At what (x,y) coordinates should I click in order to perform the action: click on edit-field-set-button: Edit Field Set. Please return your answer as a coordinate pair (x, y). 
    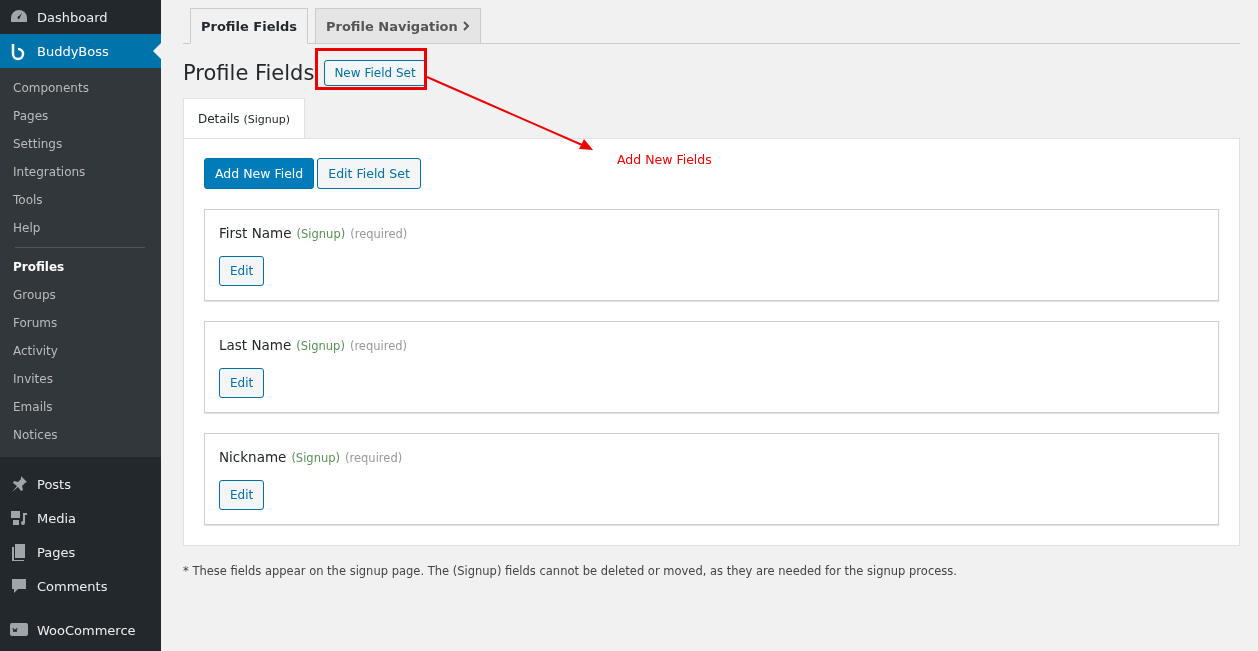
    Looking at the image, I should click on (369, 173).